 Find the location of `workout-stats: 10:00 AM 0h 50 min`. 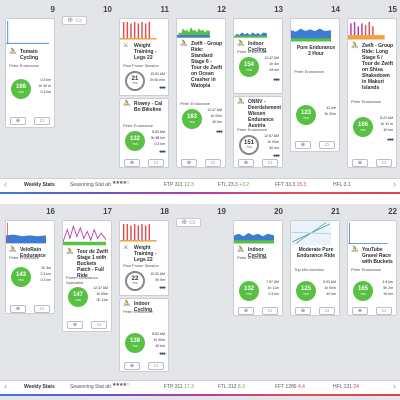

workout-stats: 10:00 AM 0h 50 min is located at coordinates (157, 77).